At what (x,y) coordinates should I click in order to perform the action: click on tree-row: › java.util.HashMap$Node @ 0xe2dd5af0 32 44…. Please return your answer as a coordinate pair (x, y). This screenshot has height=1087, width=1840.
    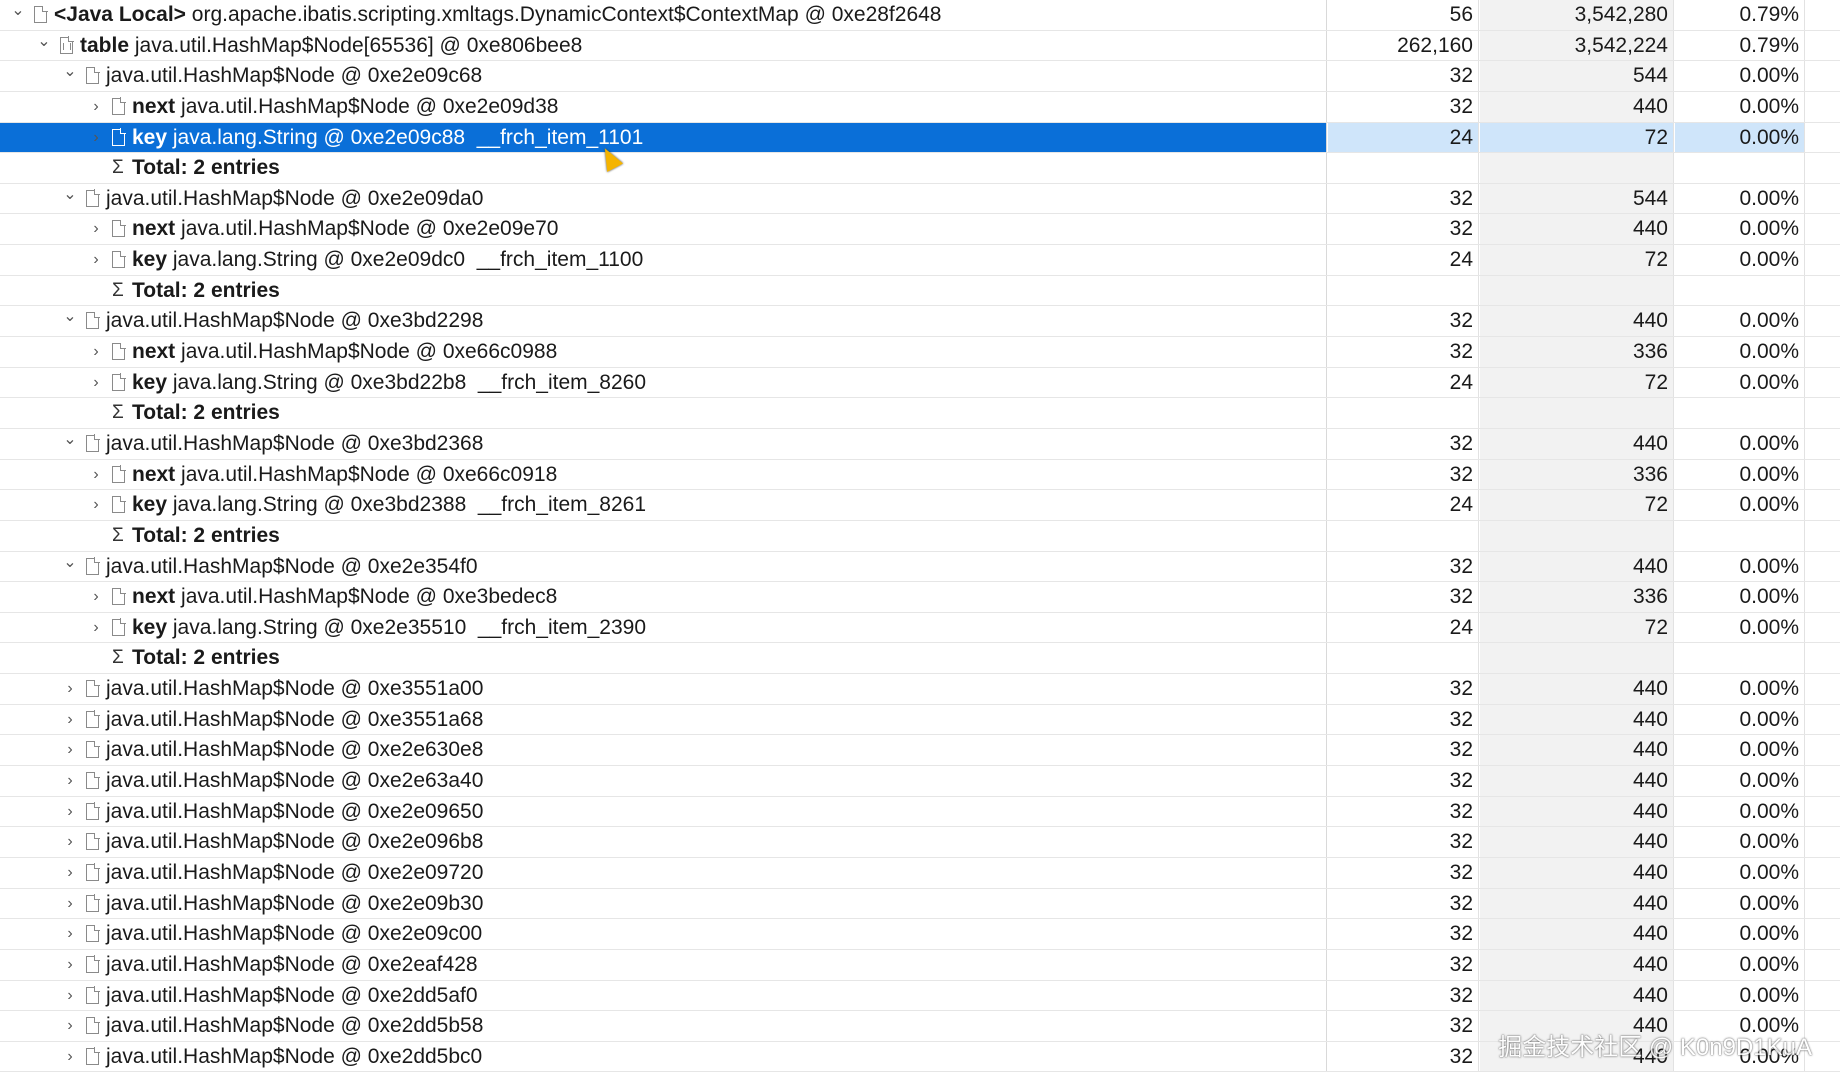
    Looking at the image, I should click on (920, 996).